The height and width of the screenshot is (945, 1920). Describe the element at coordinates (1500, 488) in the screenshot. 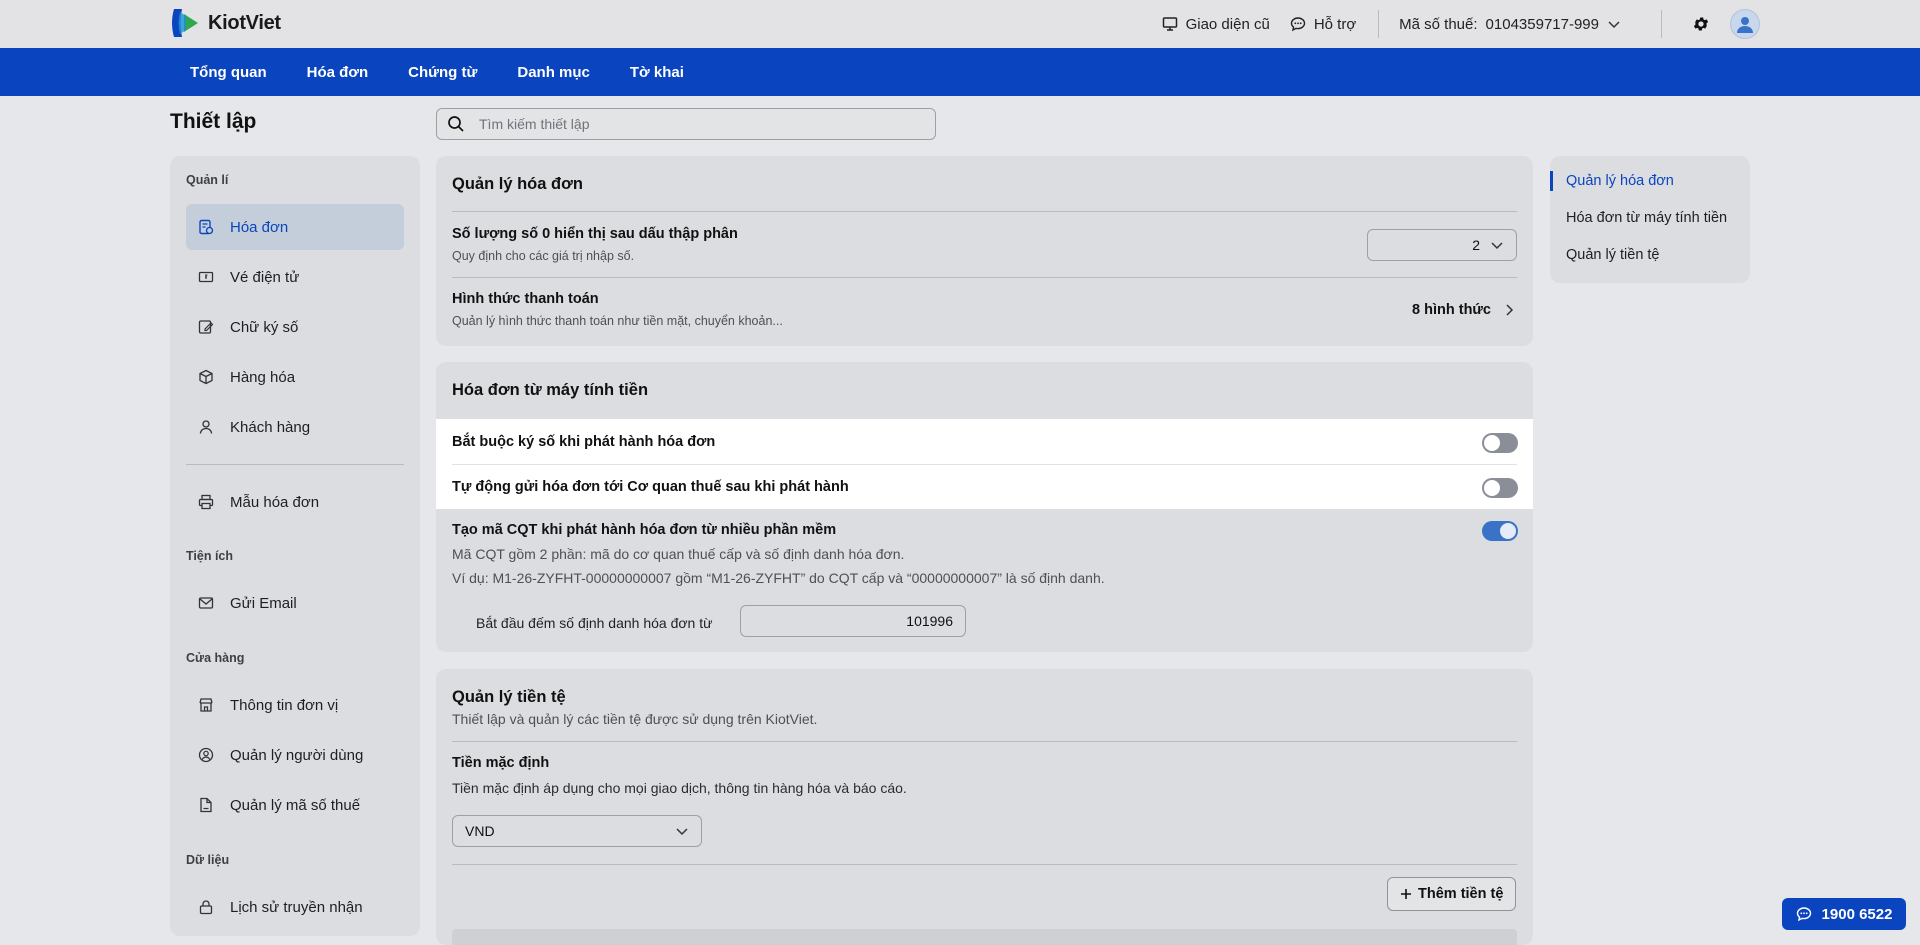

I see `auto-send-toggle` at that location.